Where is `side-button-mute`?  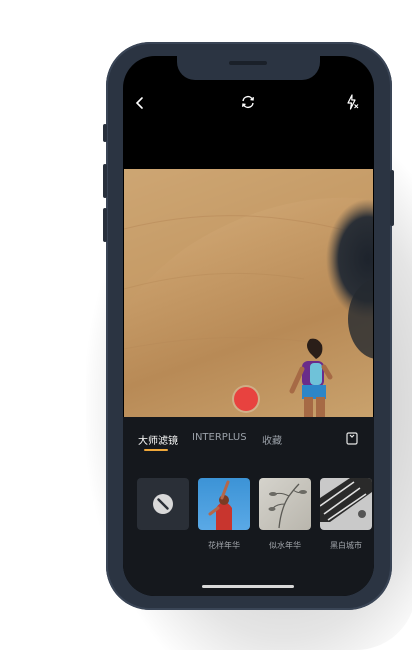
side-button-mute is located at coordinates (105, 133).